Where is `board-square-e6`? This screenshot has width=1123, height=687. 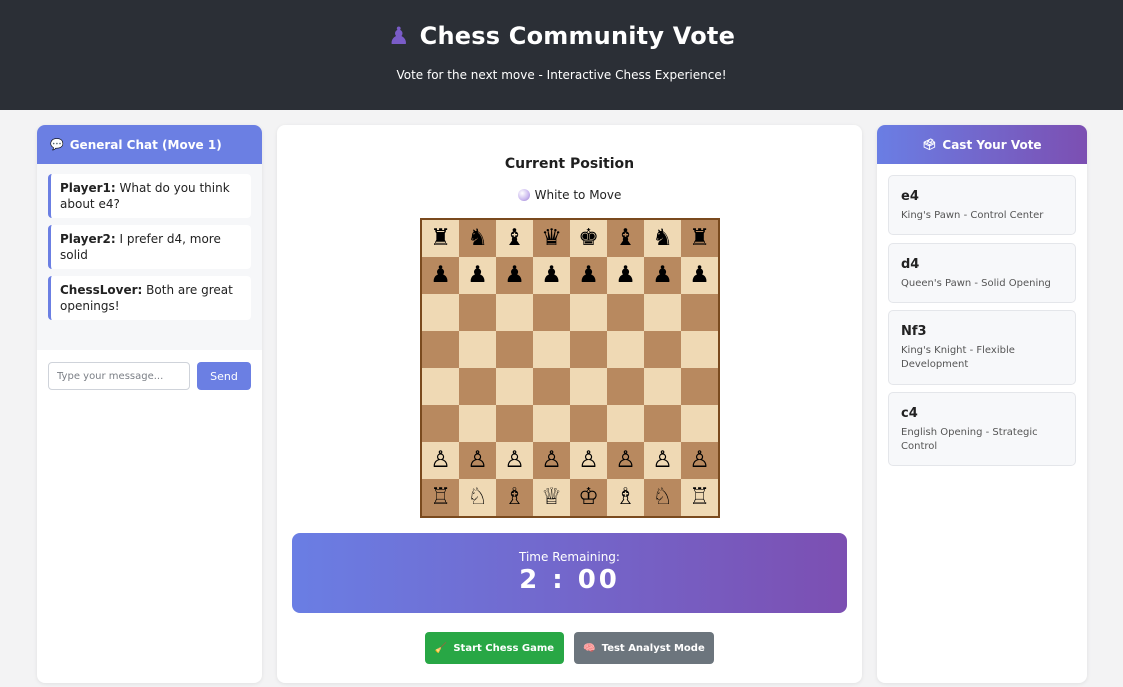 board-square-e6 is located at coordinates (588, 312).